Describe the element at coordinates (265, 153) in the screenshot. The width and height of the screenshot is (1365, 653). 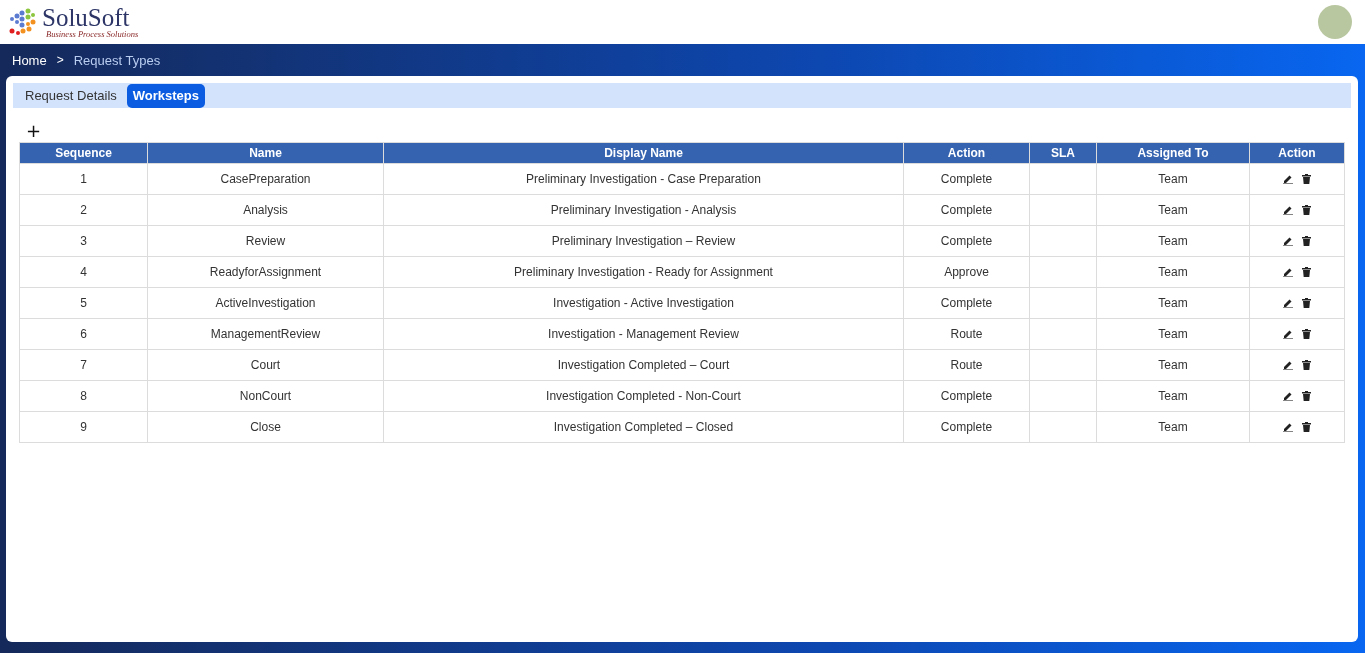
I see `column-header: Name` at that location.